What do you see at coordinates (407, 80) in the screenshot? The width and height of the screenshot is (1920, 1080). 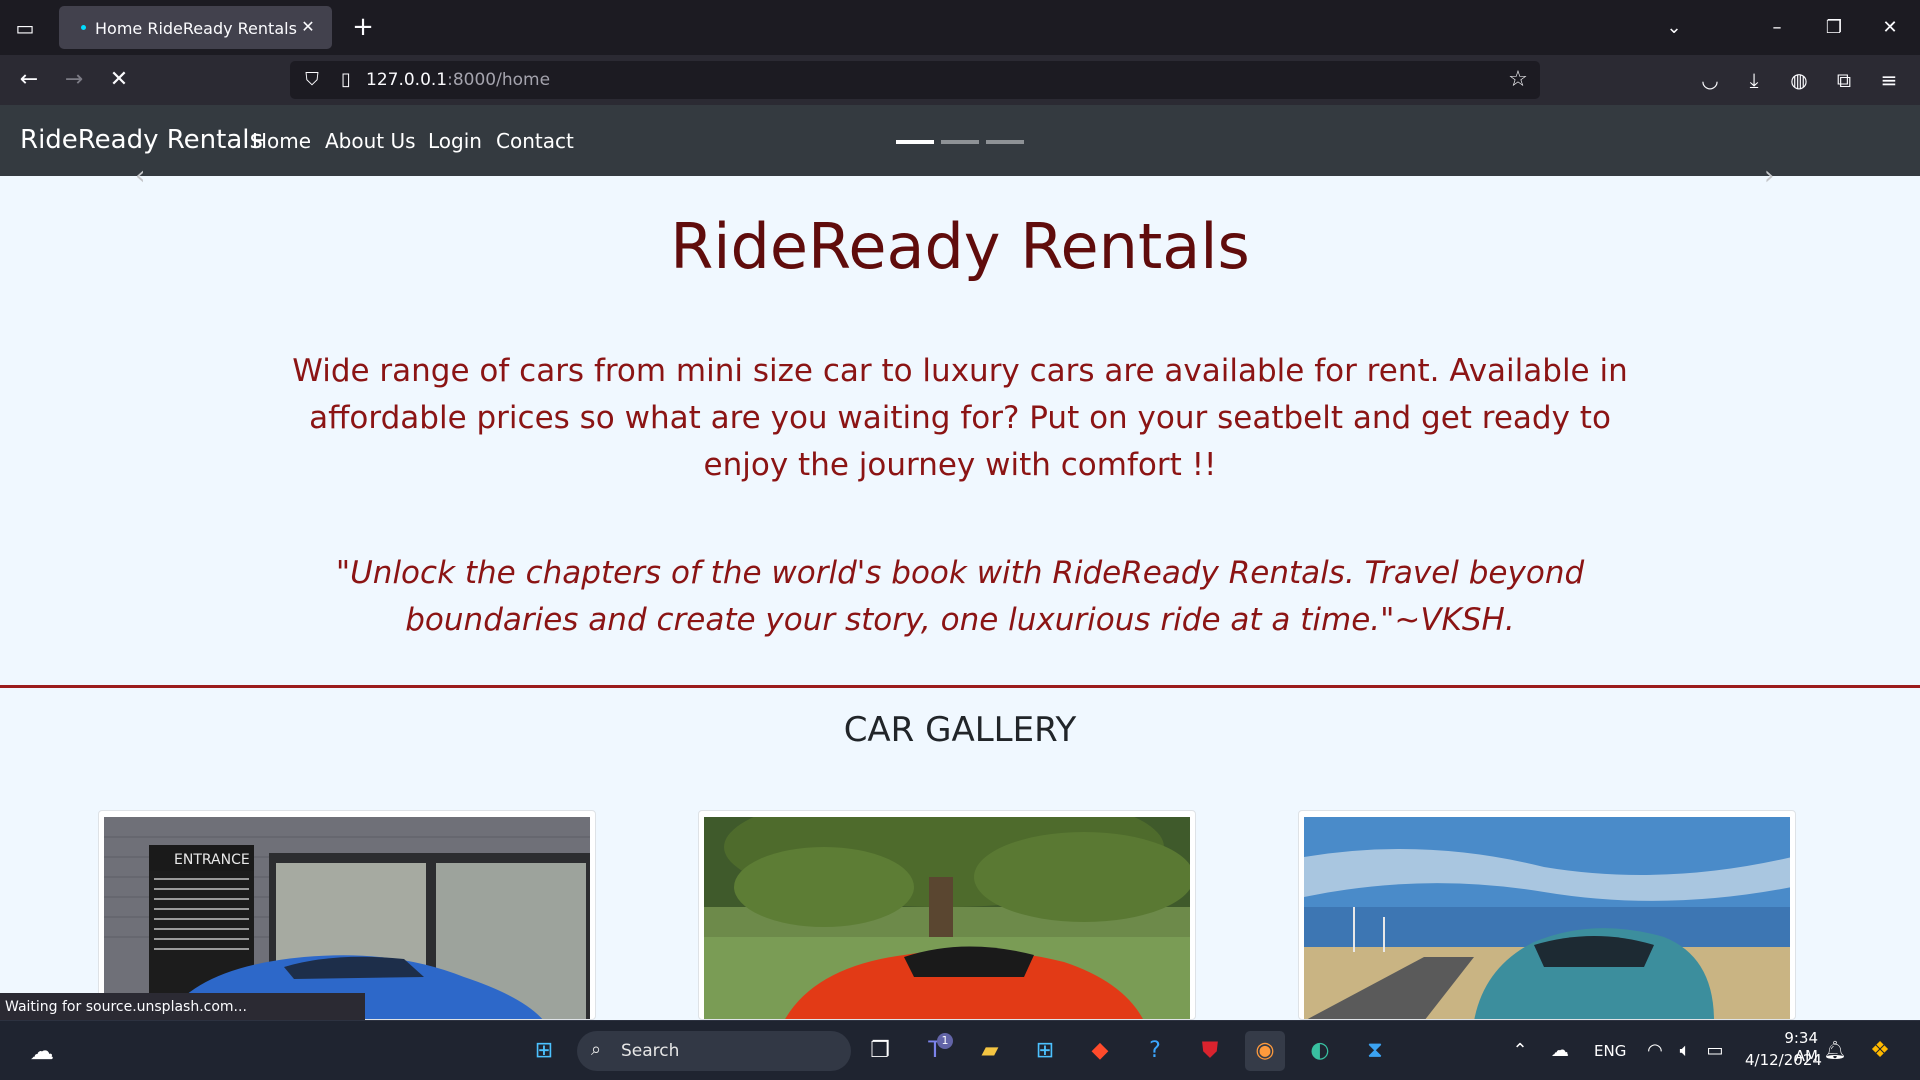 I see `url-host: 127.0.0.1` at bounding box center [407, 80].